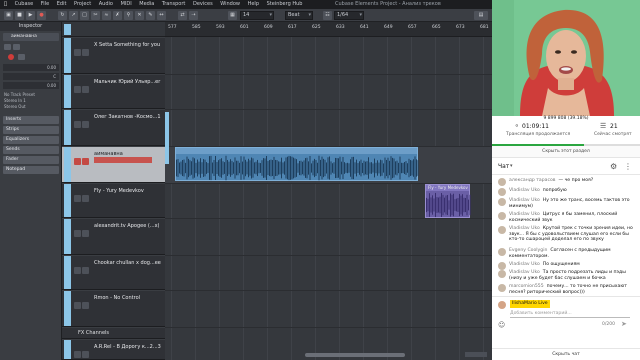 Image resolution: width=640 pixels, height=360 pixels. What do you see at coordinates (355, 355) in the screenshot?
I see `horizontal-scrollbar` at bounding box center [355, 355].